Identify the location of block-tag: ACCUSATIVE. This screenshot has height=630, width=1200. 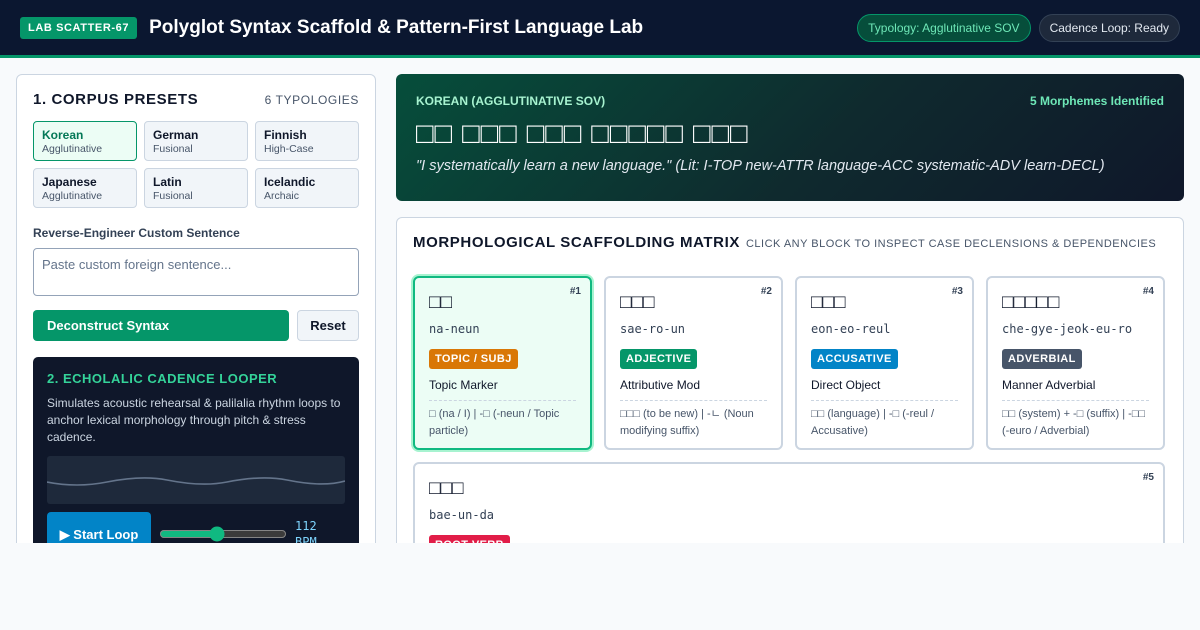
(854, 359).